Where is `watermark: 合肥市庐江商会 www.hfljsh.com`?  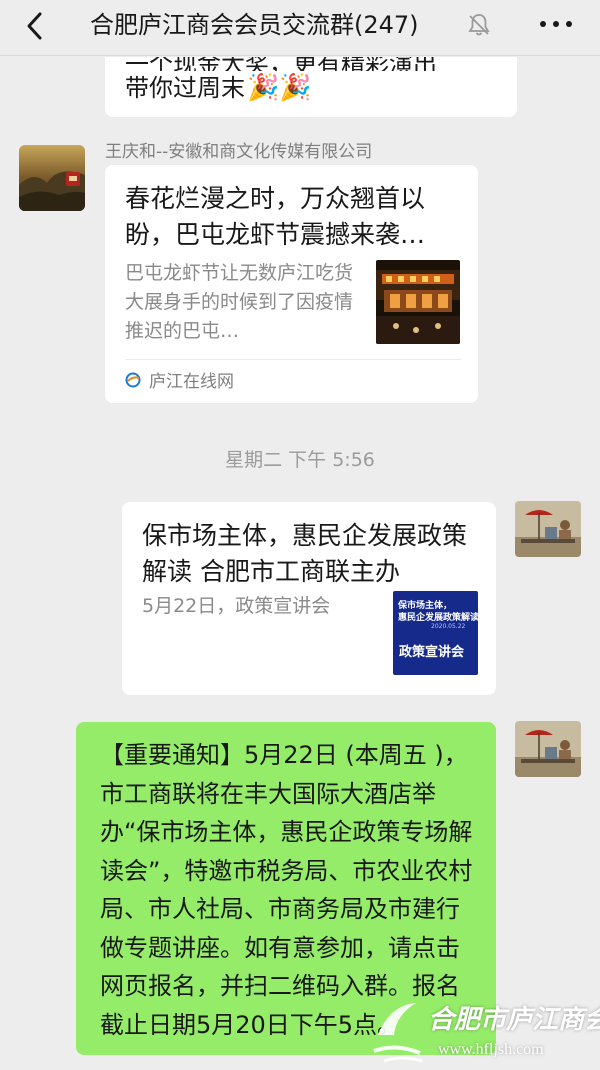 watermark: 合肥市庐江商会 www.hfljsh.com is located at coordinates (486, 1032).